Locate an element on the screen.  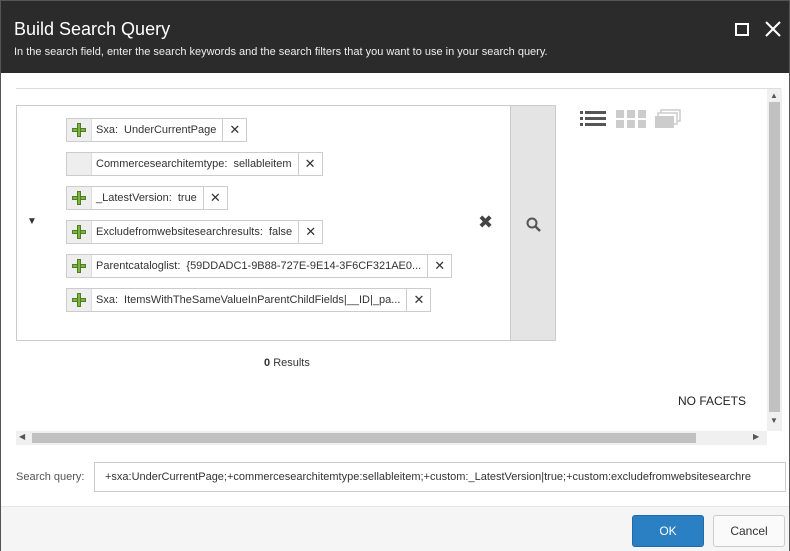
vertical-scrollbar: ▲ ▼ is located at coordinates (774, 260).